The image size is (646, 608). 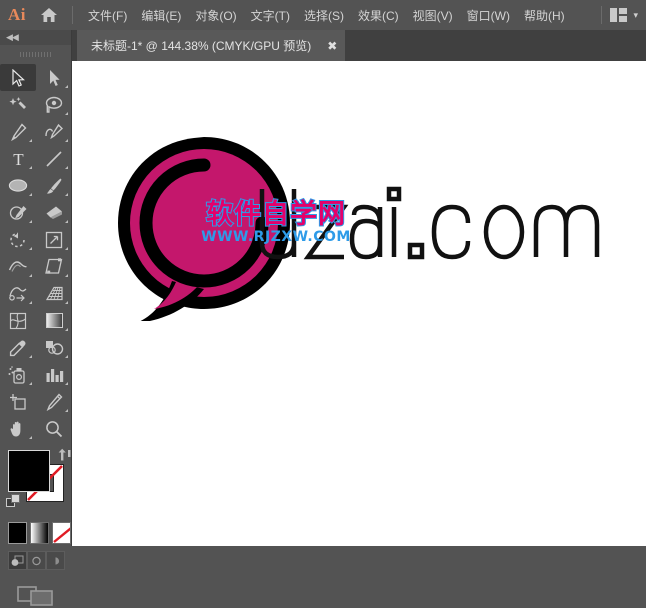 What do you see at coordinates (201, 46) in the screenshot?
I see `document-tab-label: 未标题-1* @ 144.38% (CMYK/GPU 预览)` at bounding box center [201, 46].